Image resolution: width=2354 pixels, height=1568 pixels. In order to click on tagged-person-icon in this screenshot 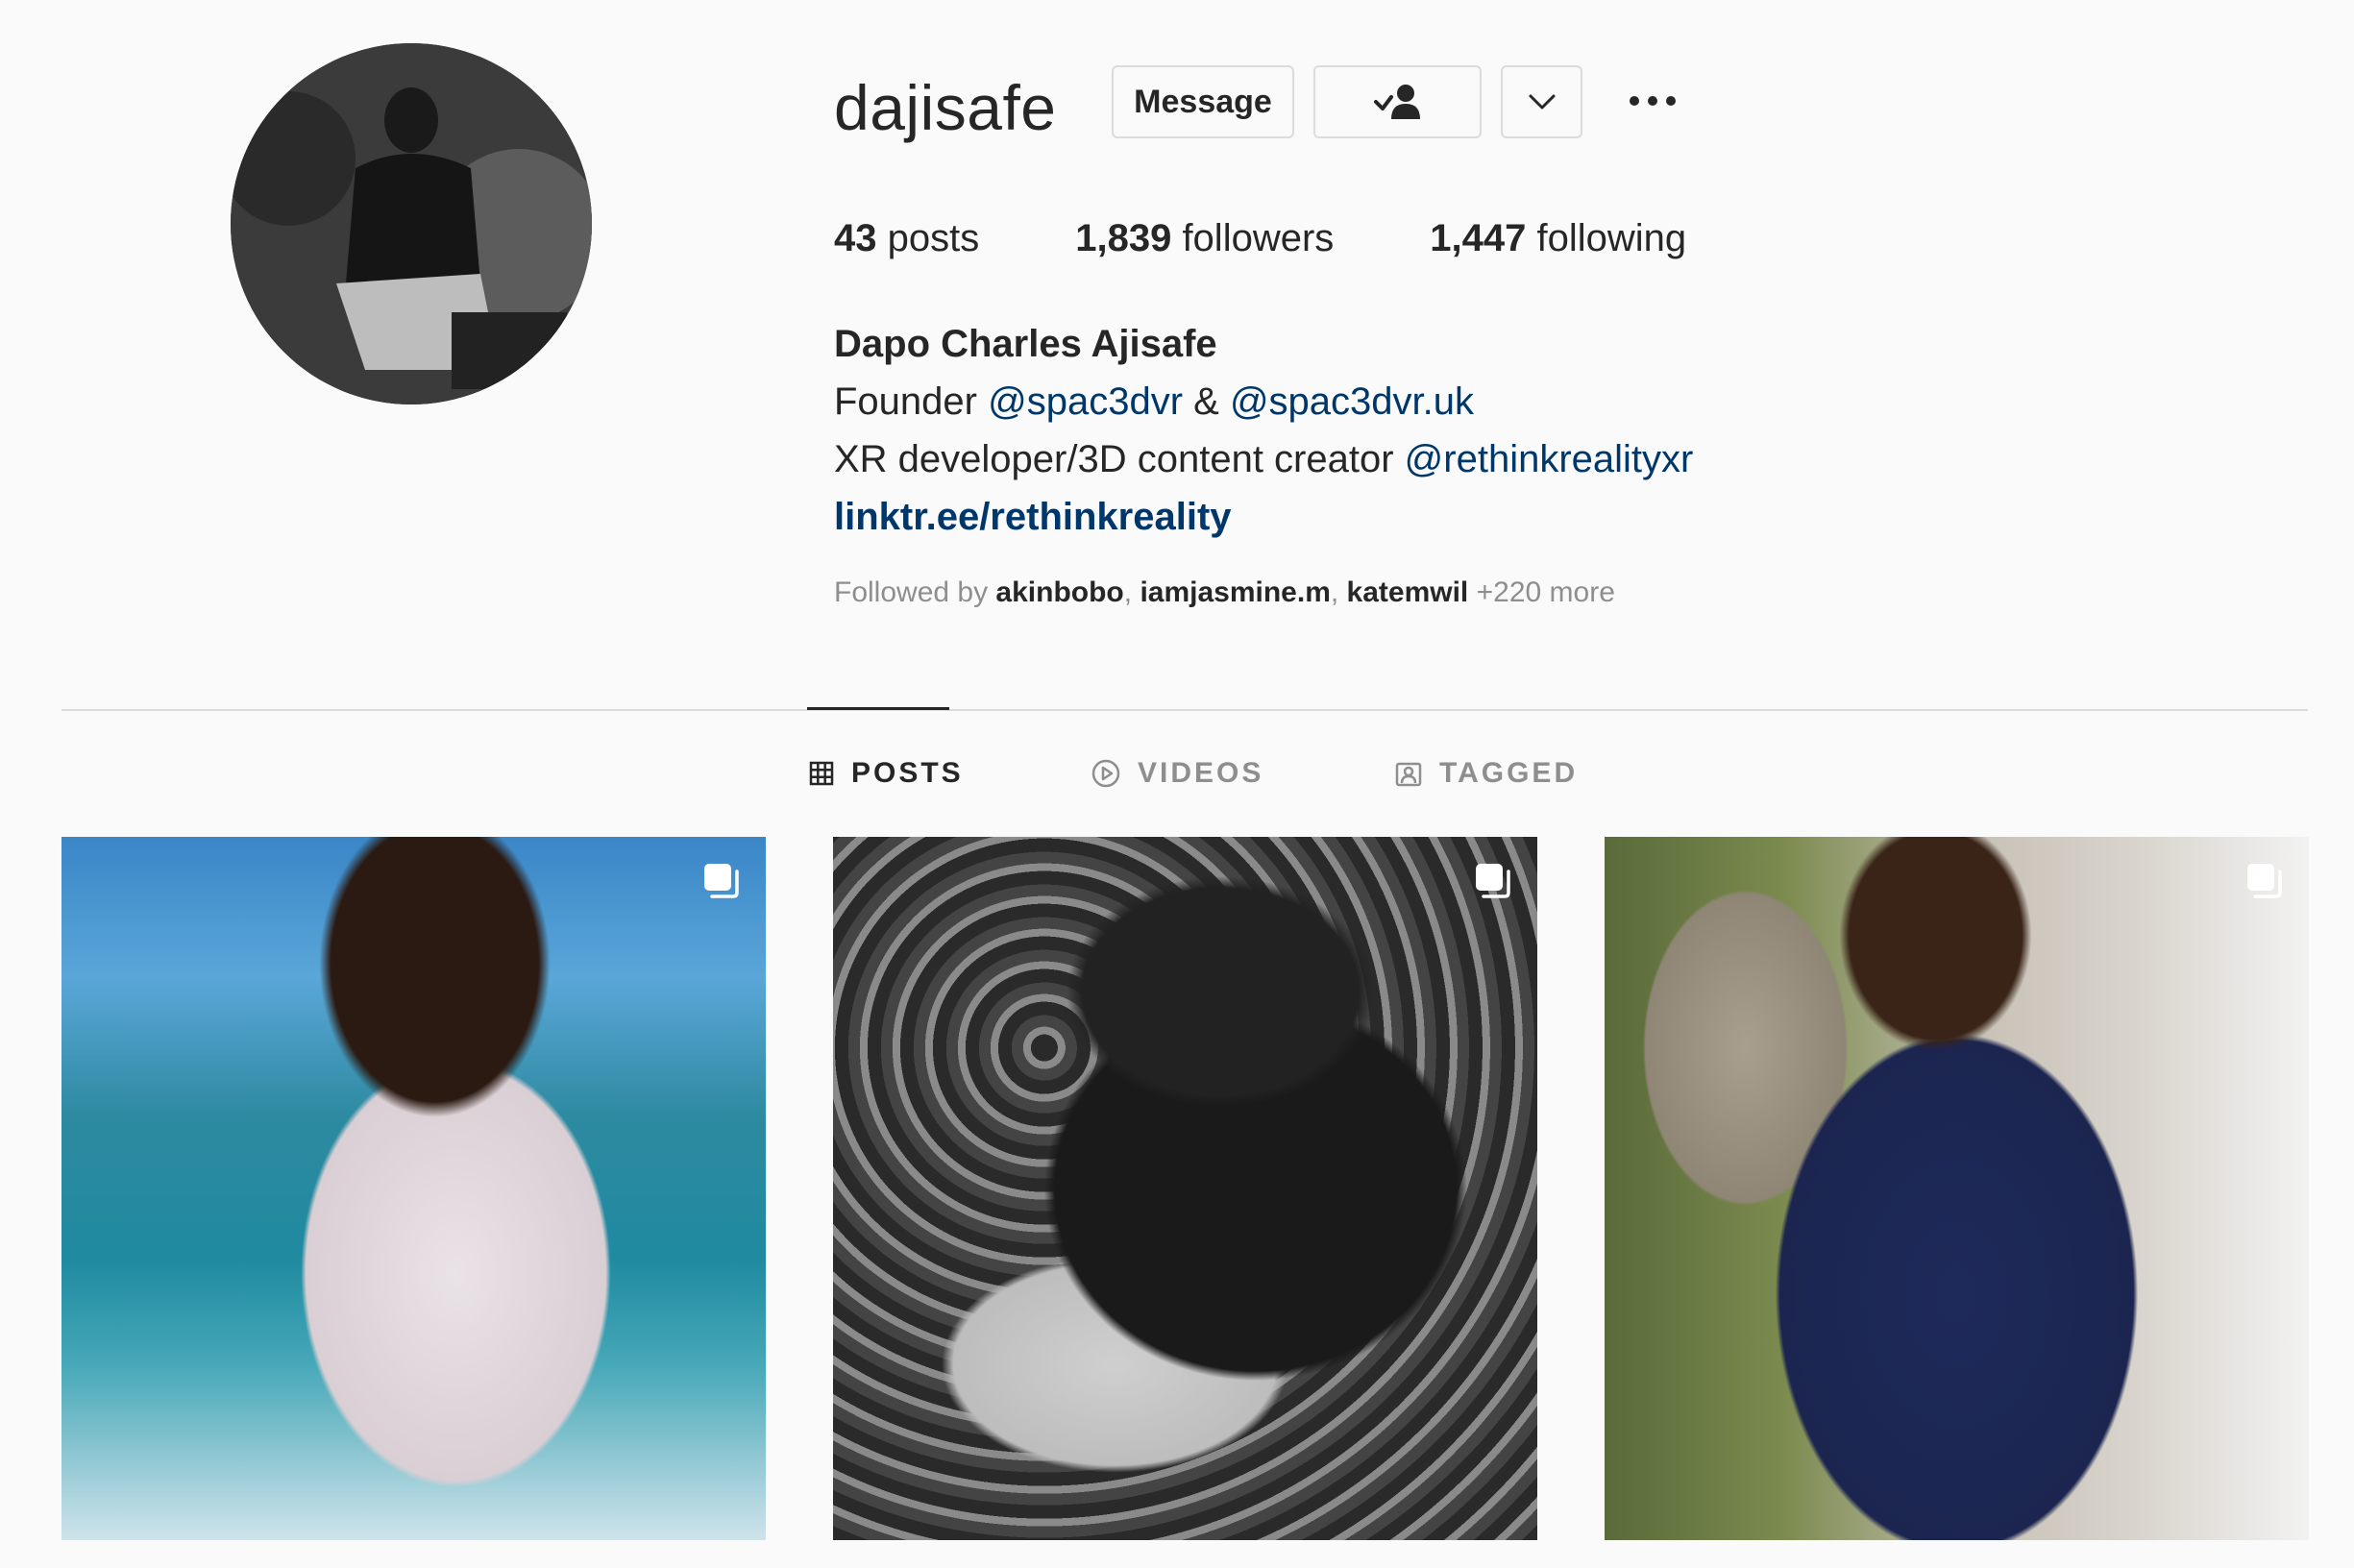, I will do `click(1408, 775)`.